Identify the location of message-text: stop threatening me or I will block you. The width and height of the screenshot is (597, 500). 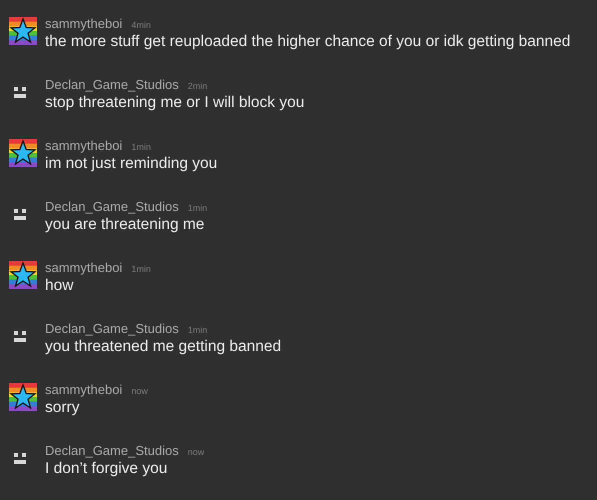
(174, 103).